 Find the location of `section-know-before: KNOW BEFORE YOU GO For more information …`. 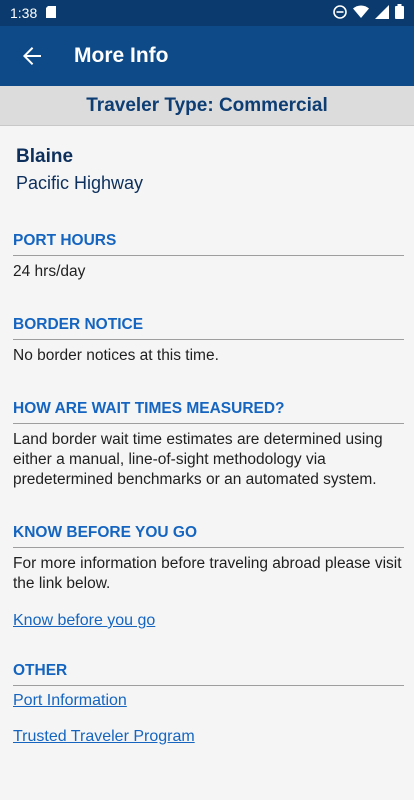

section-know-before: KNOW BEFORE YOU GO For more information … is located at coordinates (207, 577).